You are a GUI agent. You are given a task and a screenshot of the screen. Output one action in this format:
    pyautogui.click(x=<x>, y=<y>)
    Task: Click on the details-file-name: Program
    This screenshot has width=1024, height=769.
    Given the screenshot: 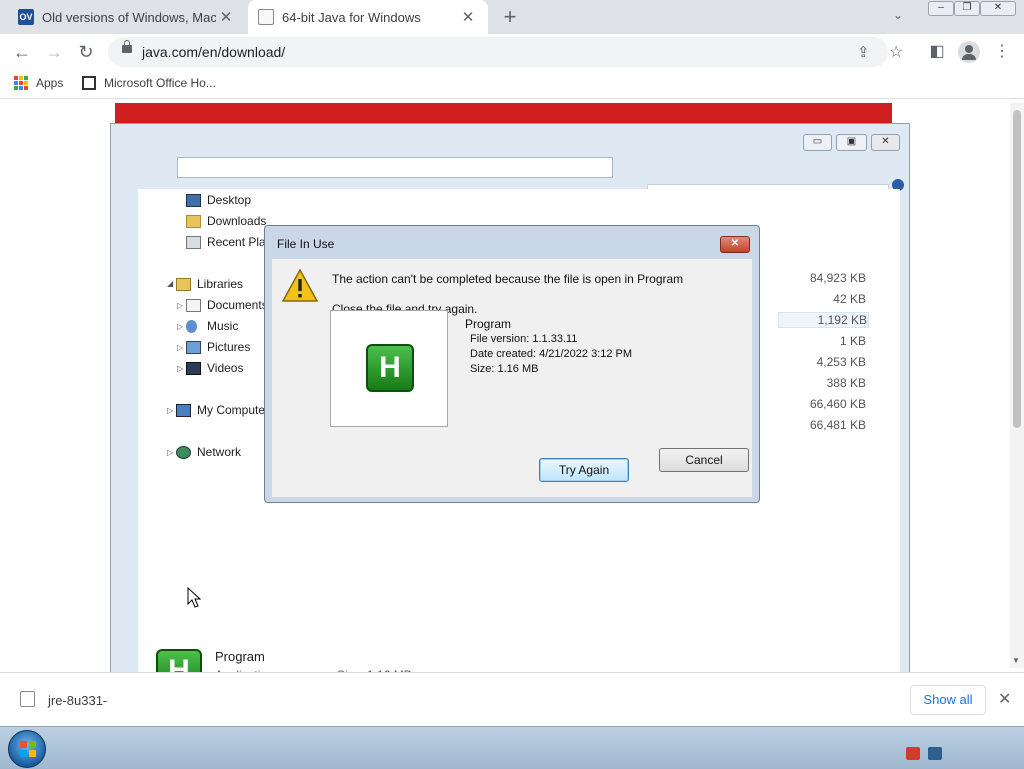 What is the action you would take?
    pyautogui.click(x=240, y=656)
    